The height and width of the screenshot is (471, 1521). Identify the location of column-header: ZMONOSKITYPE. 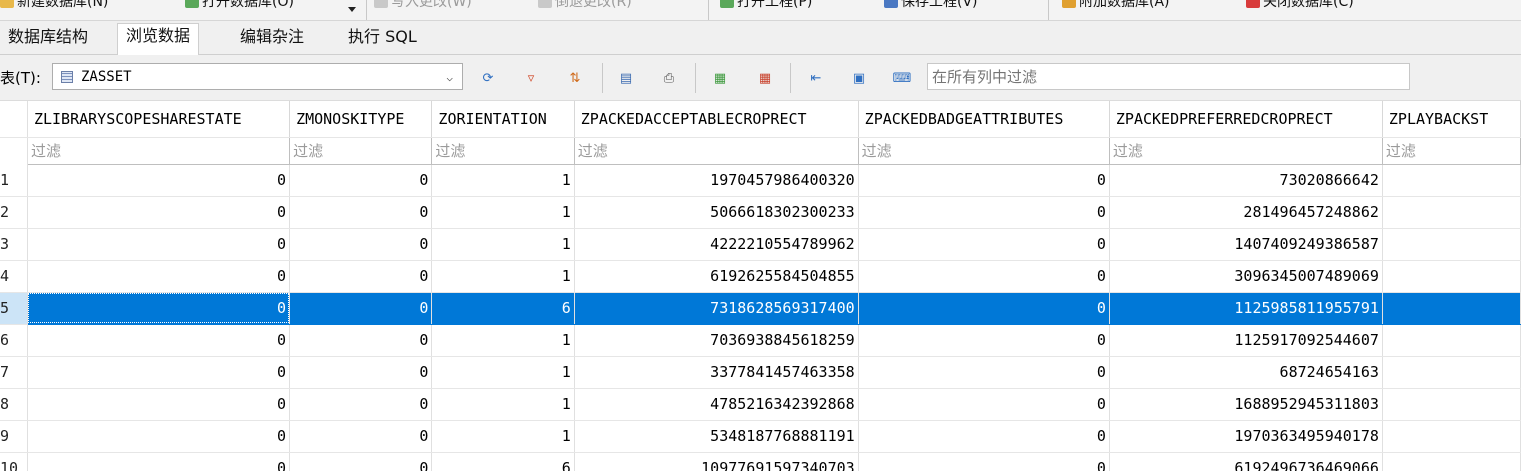
(361, 119).